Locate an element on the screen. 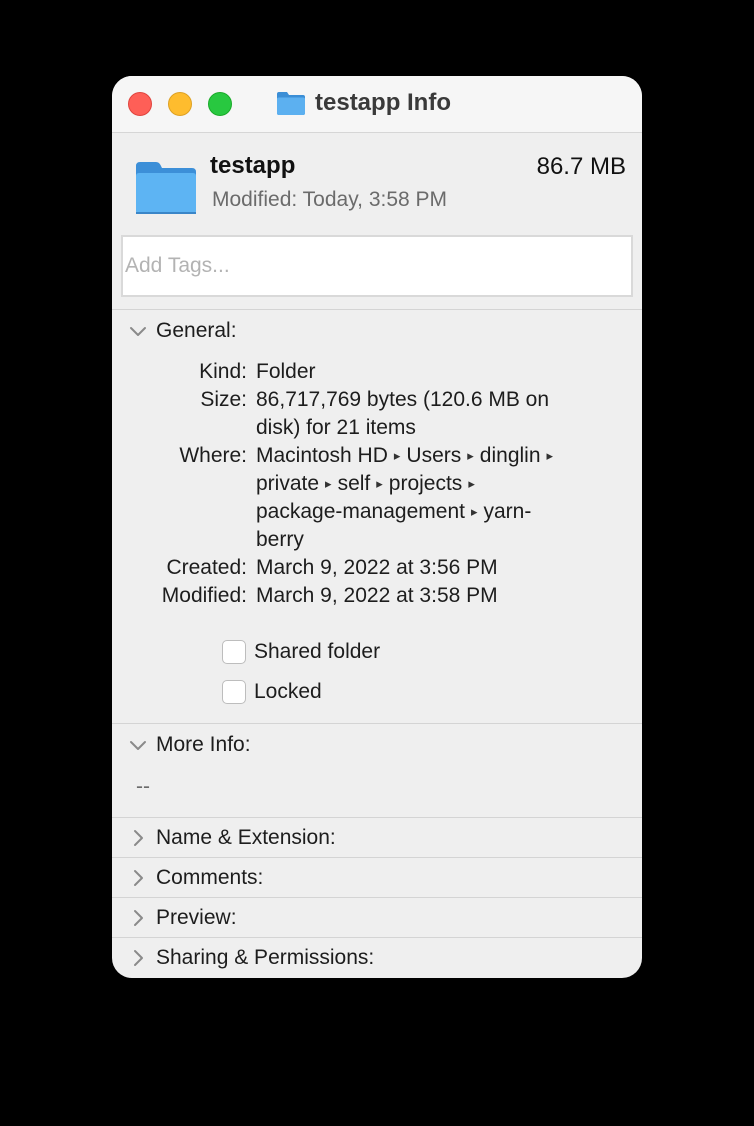  section-preview-header: Preview: is located at coordinates (377, 918).